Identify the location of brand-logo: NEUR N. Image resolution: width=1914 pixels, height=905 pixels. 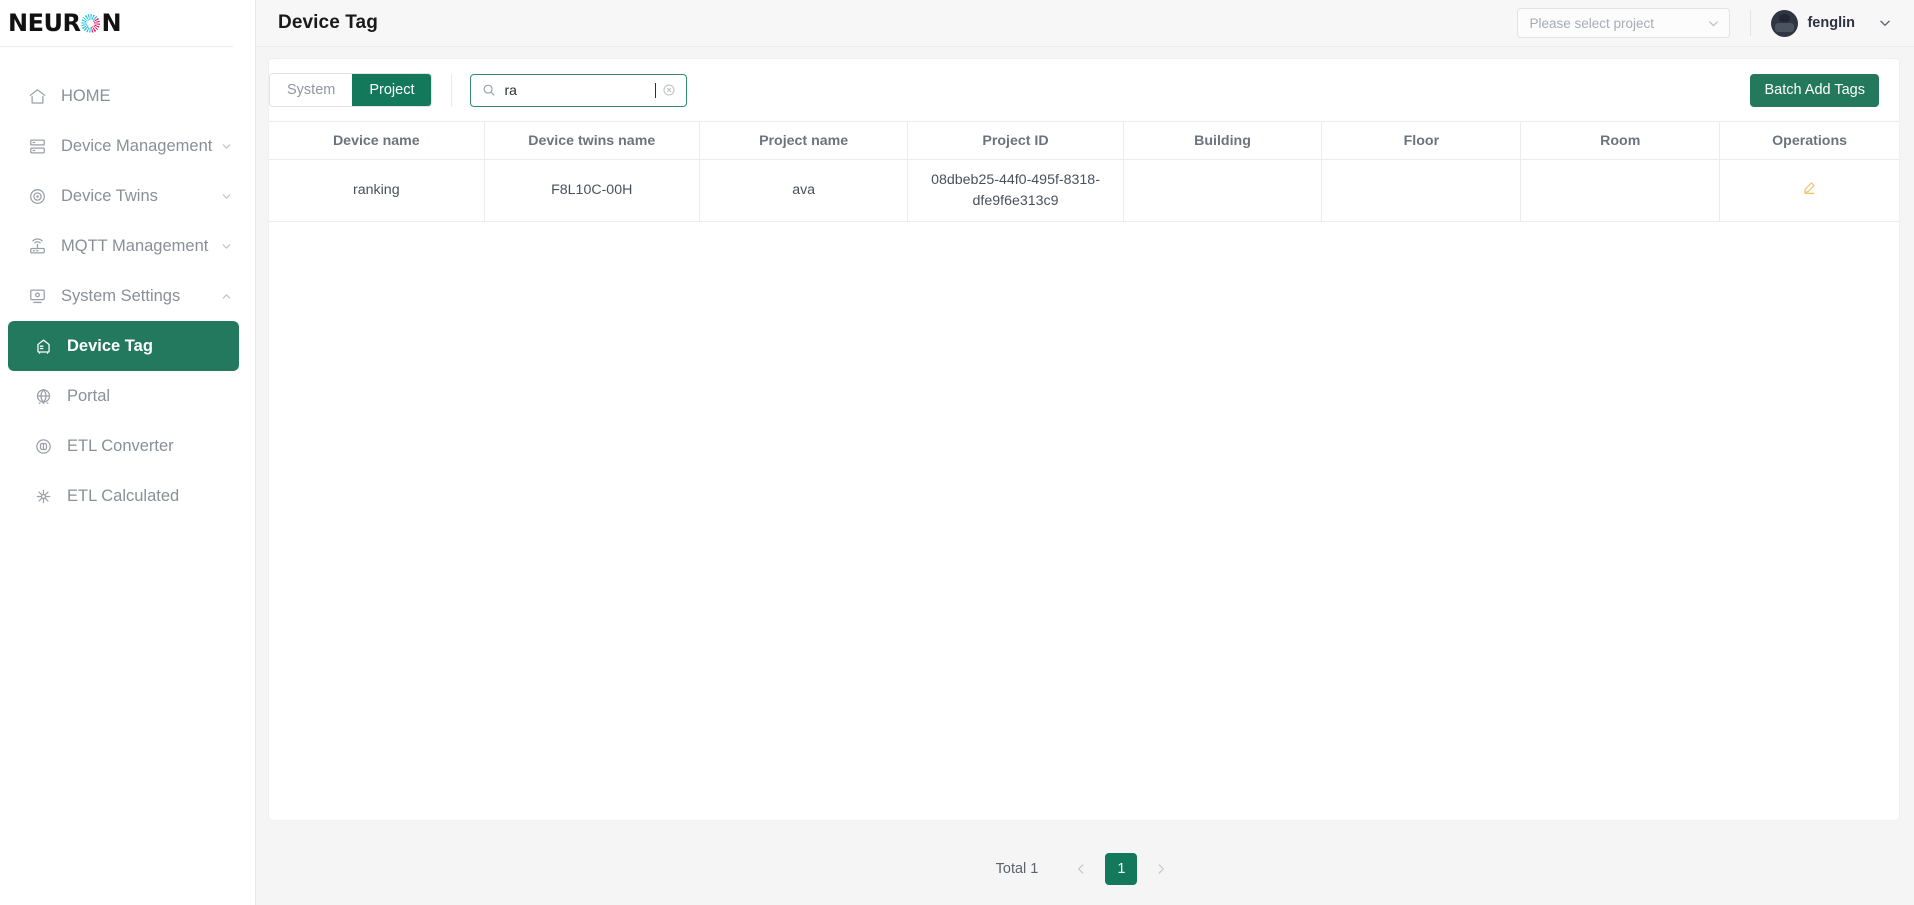
(116, 23).